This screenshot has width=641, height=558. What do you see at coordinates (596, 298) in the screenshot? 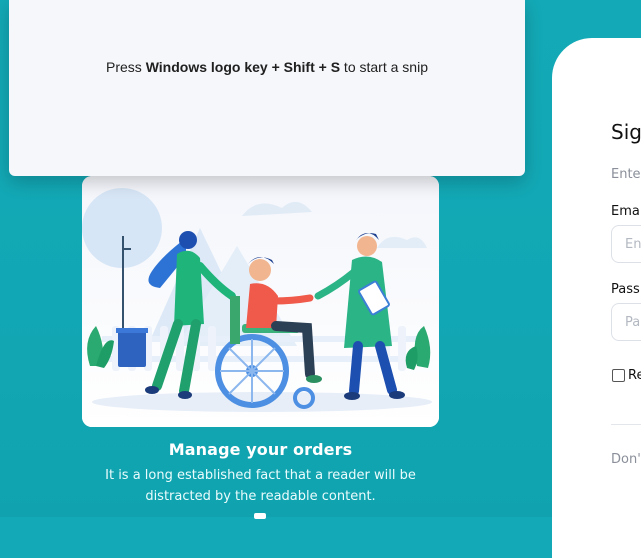
I see `signin-panel` at bounding box center [596, 298].